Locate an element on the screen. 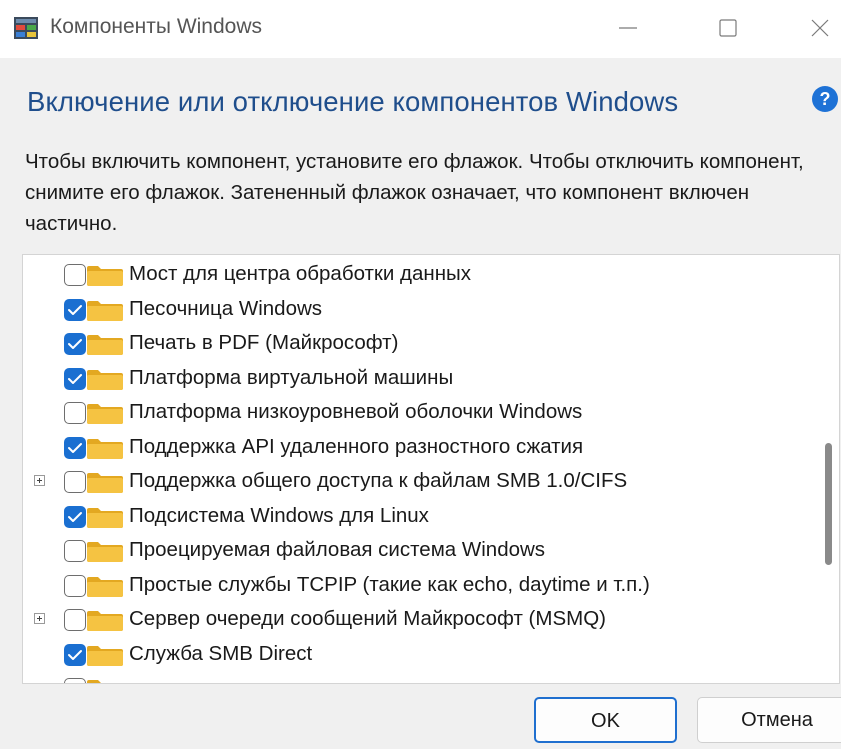 The height and width of the screenshot is (749, 841). feature-label: Платформа виртуальной машины is located at coordinates (291, 377).